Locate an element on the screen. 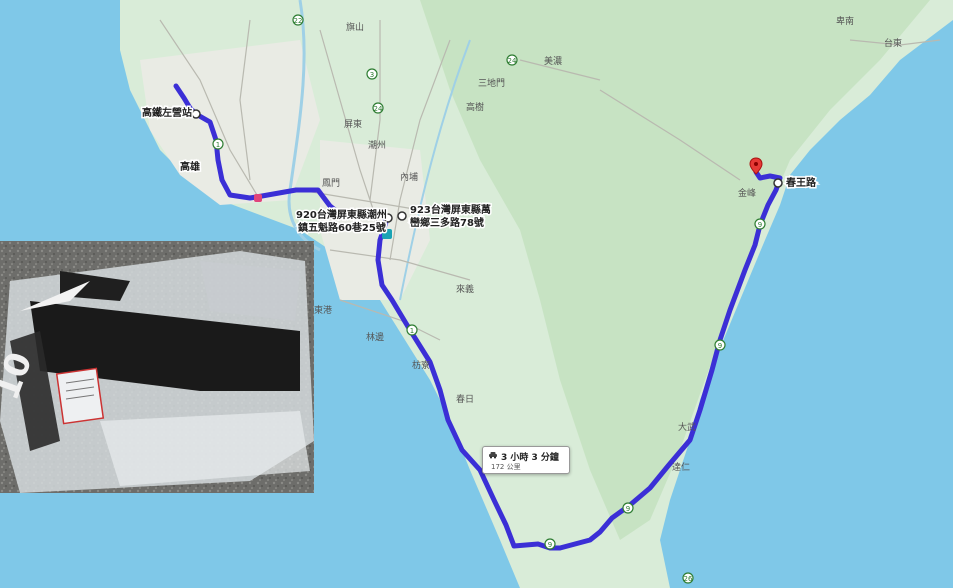 The image size is (953, 588). label-origin-address-2: 鎮五魁路60巷25號 is located at coordinates (342, 228).